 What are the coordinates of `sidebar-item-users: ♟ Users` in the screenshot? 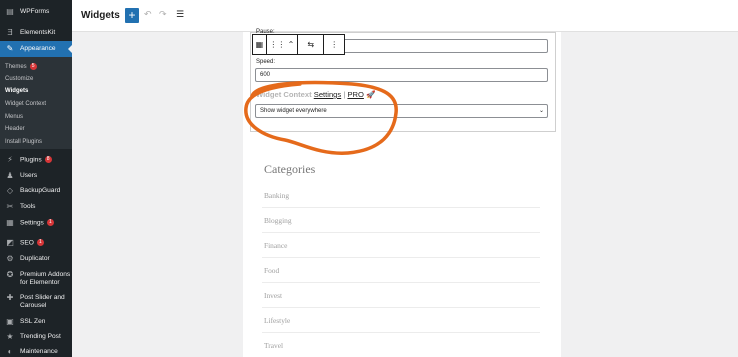 It's located at (36, 176).